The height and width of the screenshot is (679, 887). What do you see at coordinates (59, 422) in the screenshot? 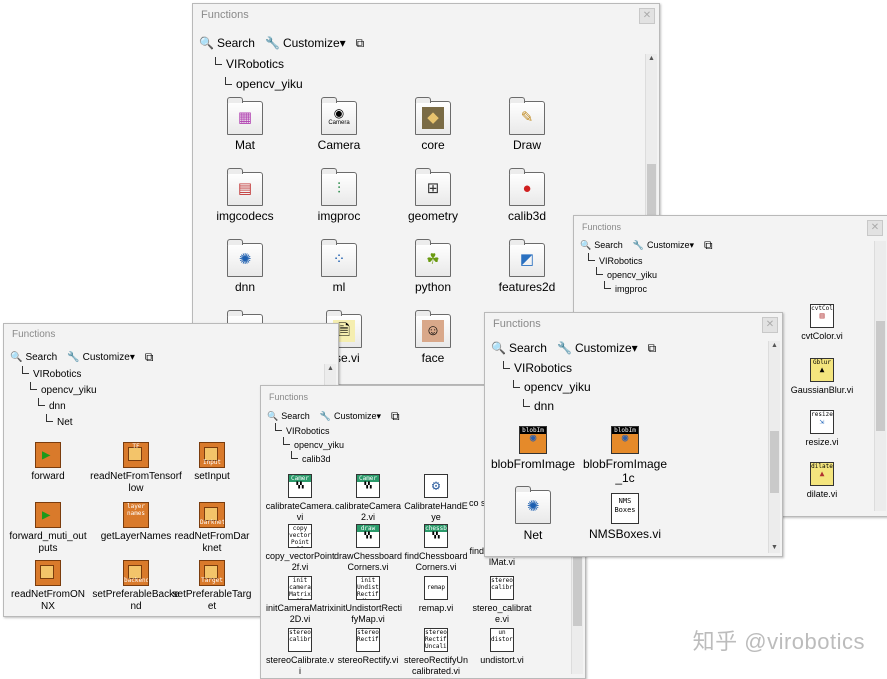
I see `tree-node: Net` at bounding box center [59, 422].